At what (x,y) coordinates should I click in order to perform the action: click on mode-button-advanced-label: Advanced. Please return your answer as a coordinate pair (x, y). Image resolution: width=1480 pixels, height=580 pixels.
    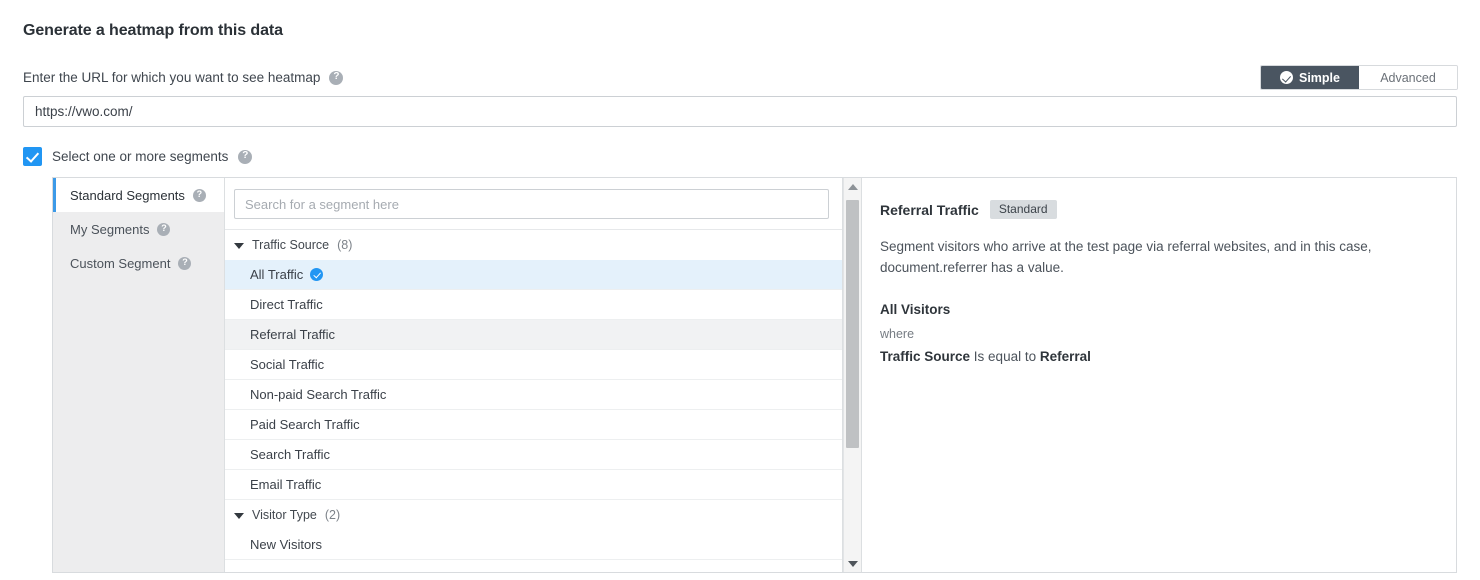
    Looking at the image, I should click on (1408, 77).